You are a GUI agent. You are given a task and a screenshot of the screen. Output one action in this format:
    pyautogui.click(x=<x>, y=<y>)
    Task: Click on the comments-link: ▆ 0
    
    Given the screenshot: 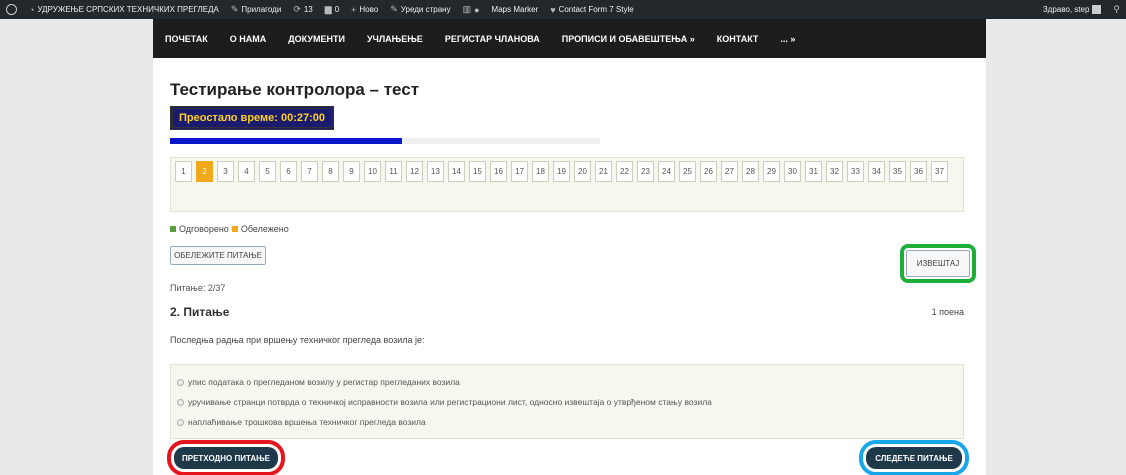 What is the action you would take?
    pyautogui.click(x=332, y=9)
    